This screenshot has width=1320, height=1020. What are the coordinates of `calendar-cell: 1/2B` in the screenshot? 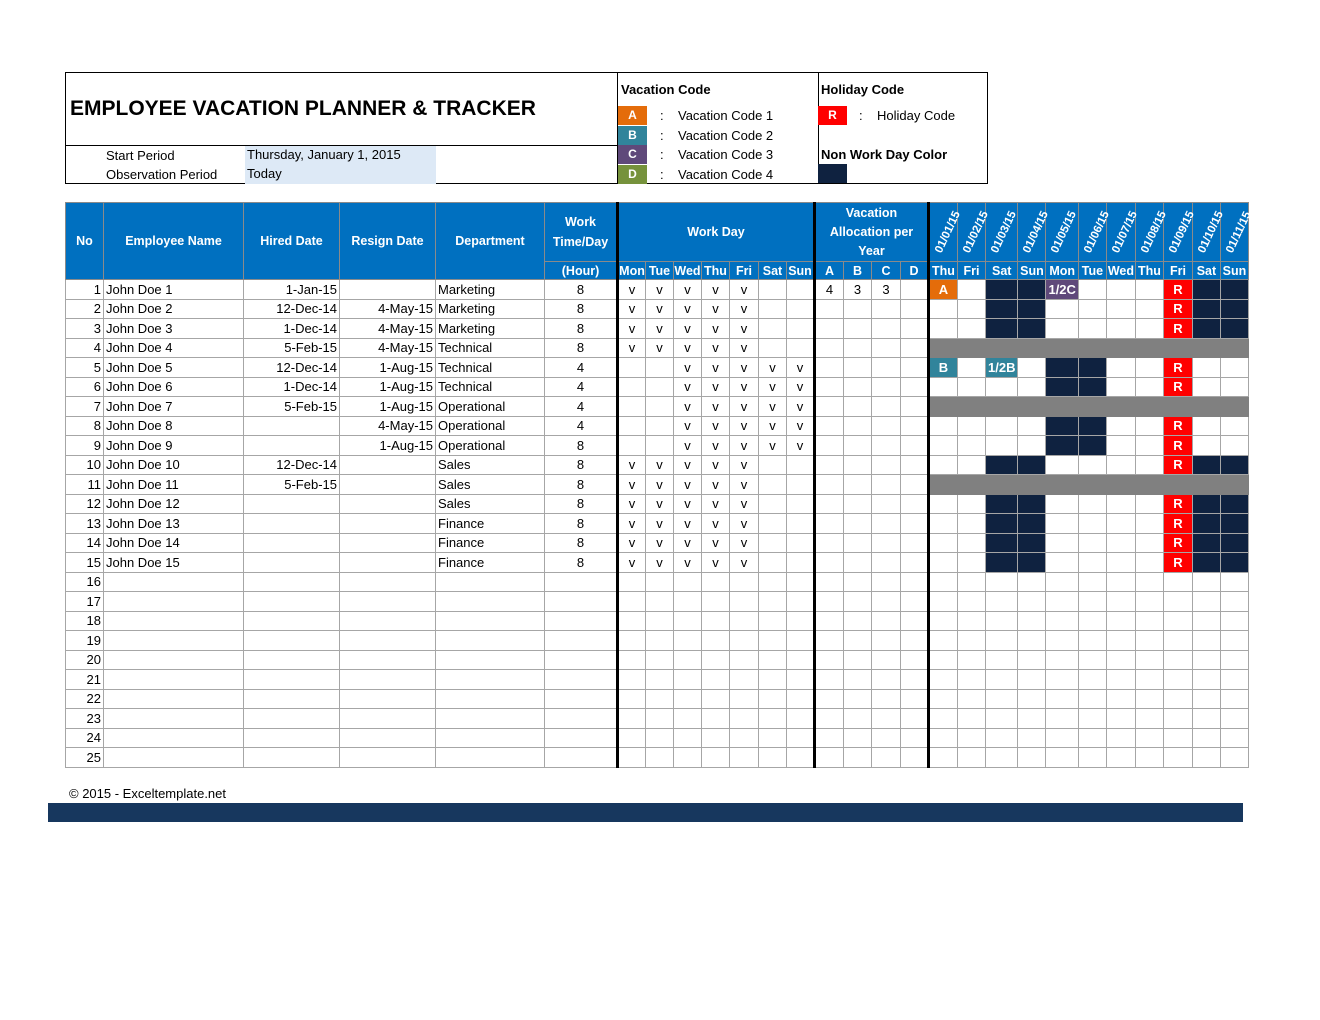 It's located at (1001, 367).